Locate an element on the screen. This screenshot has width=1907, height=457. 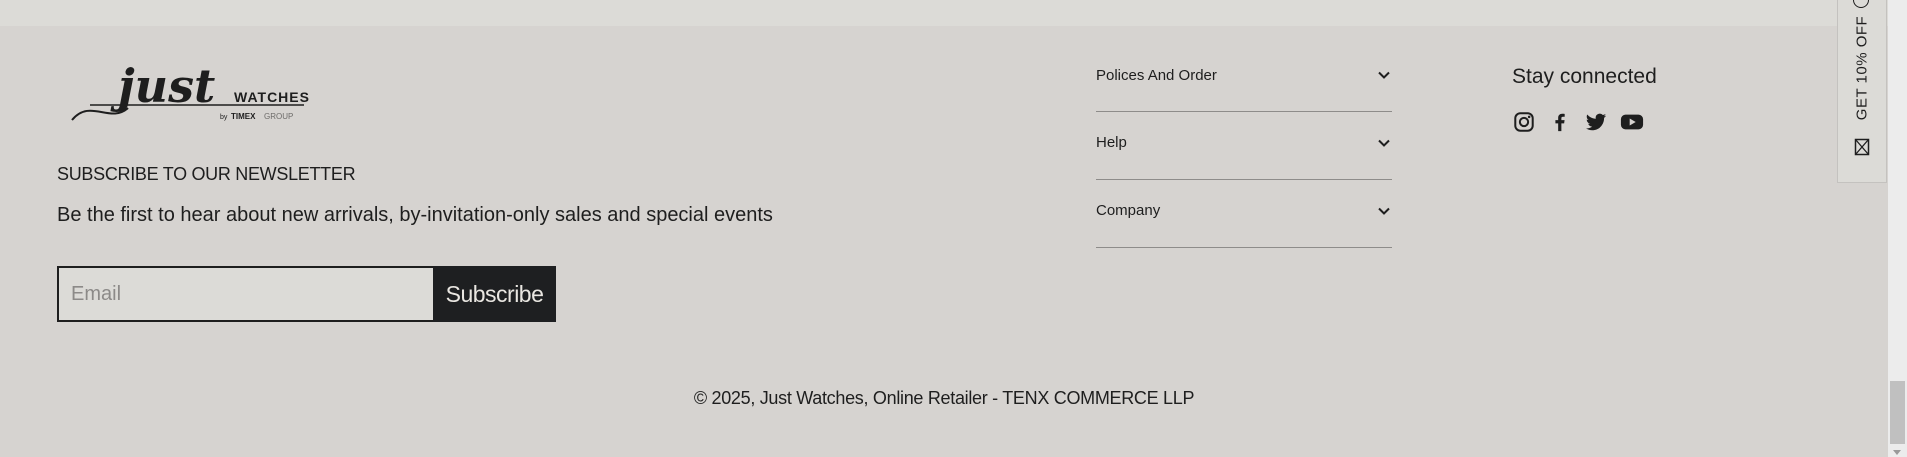
newsletter-heading: SUBSCRIBE TO OUR NEWSLETTER is located at coordinates (206, 174).